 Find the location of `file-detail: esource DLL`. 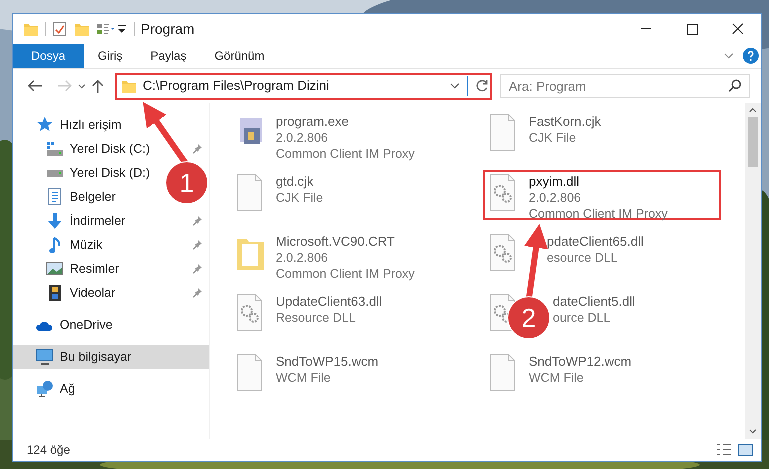

file-detail: esource DLL is located at coordinates (583, 258).